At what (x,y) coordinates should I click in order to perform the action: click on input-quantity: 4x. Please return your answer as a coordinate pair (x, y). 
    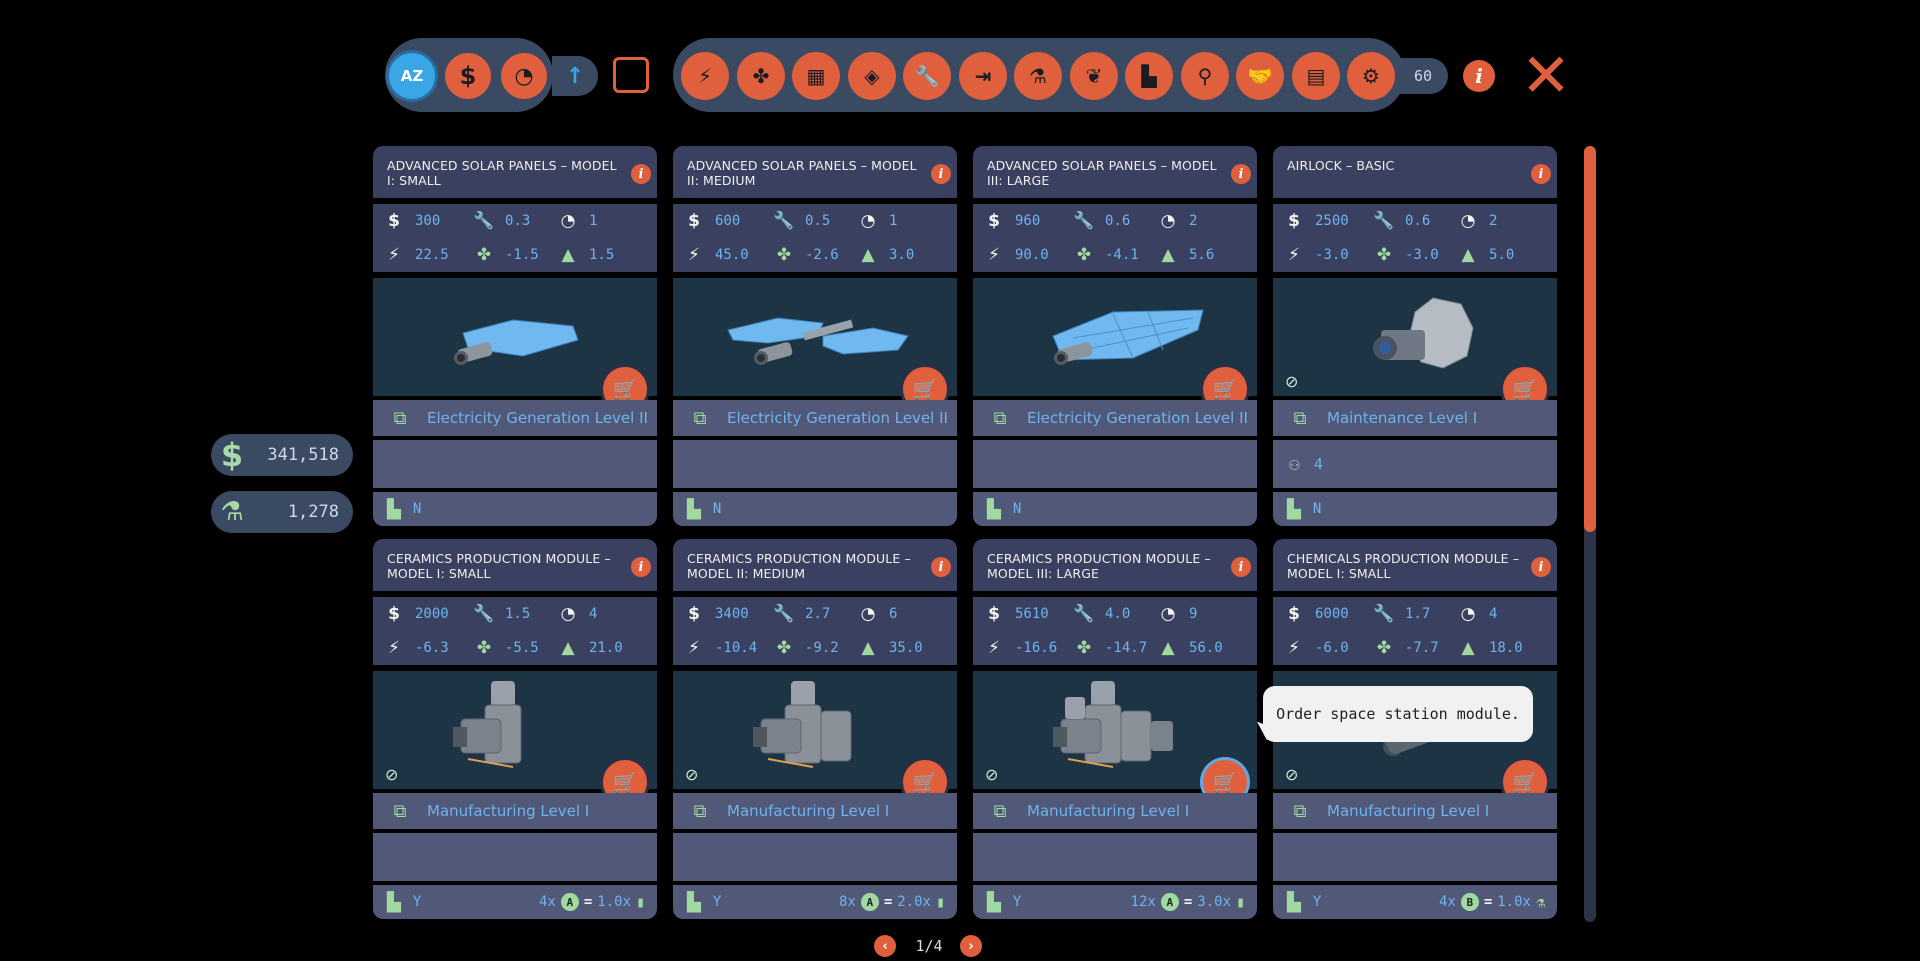
    Looking at the image, I should click on (547, 902).